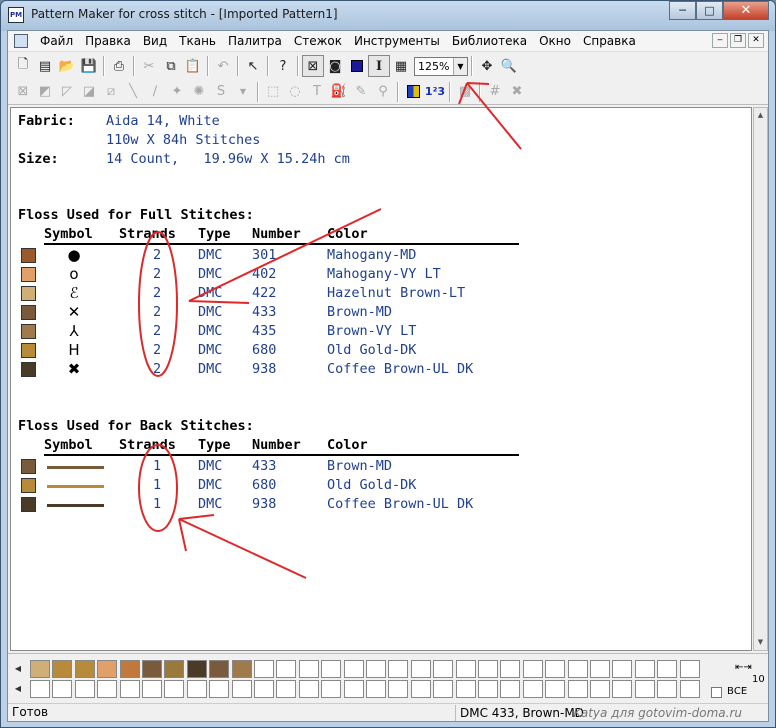  Describe the element at coordinates (223, 66) in the screenshot. I see `undo-icon: ↶` at that location.